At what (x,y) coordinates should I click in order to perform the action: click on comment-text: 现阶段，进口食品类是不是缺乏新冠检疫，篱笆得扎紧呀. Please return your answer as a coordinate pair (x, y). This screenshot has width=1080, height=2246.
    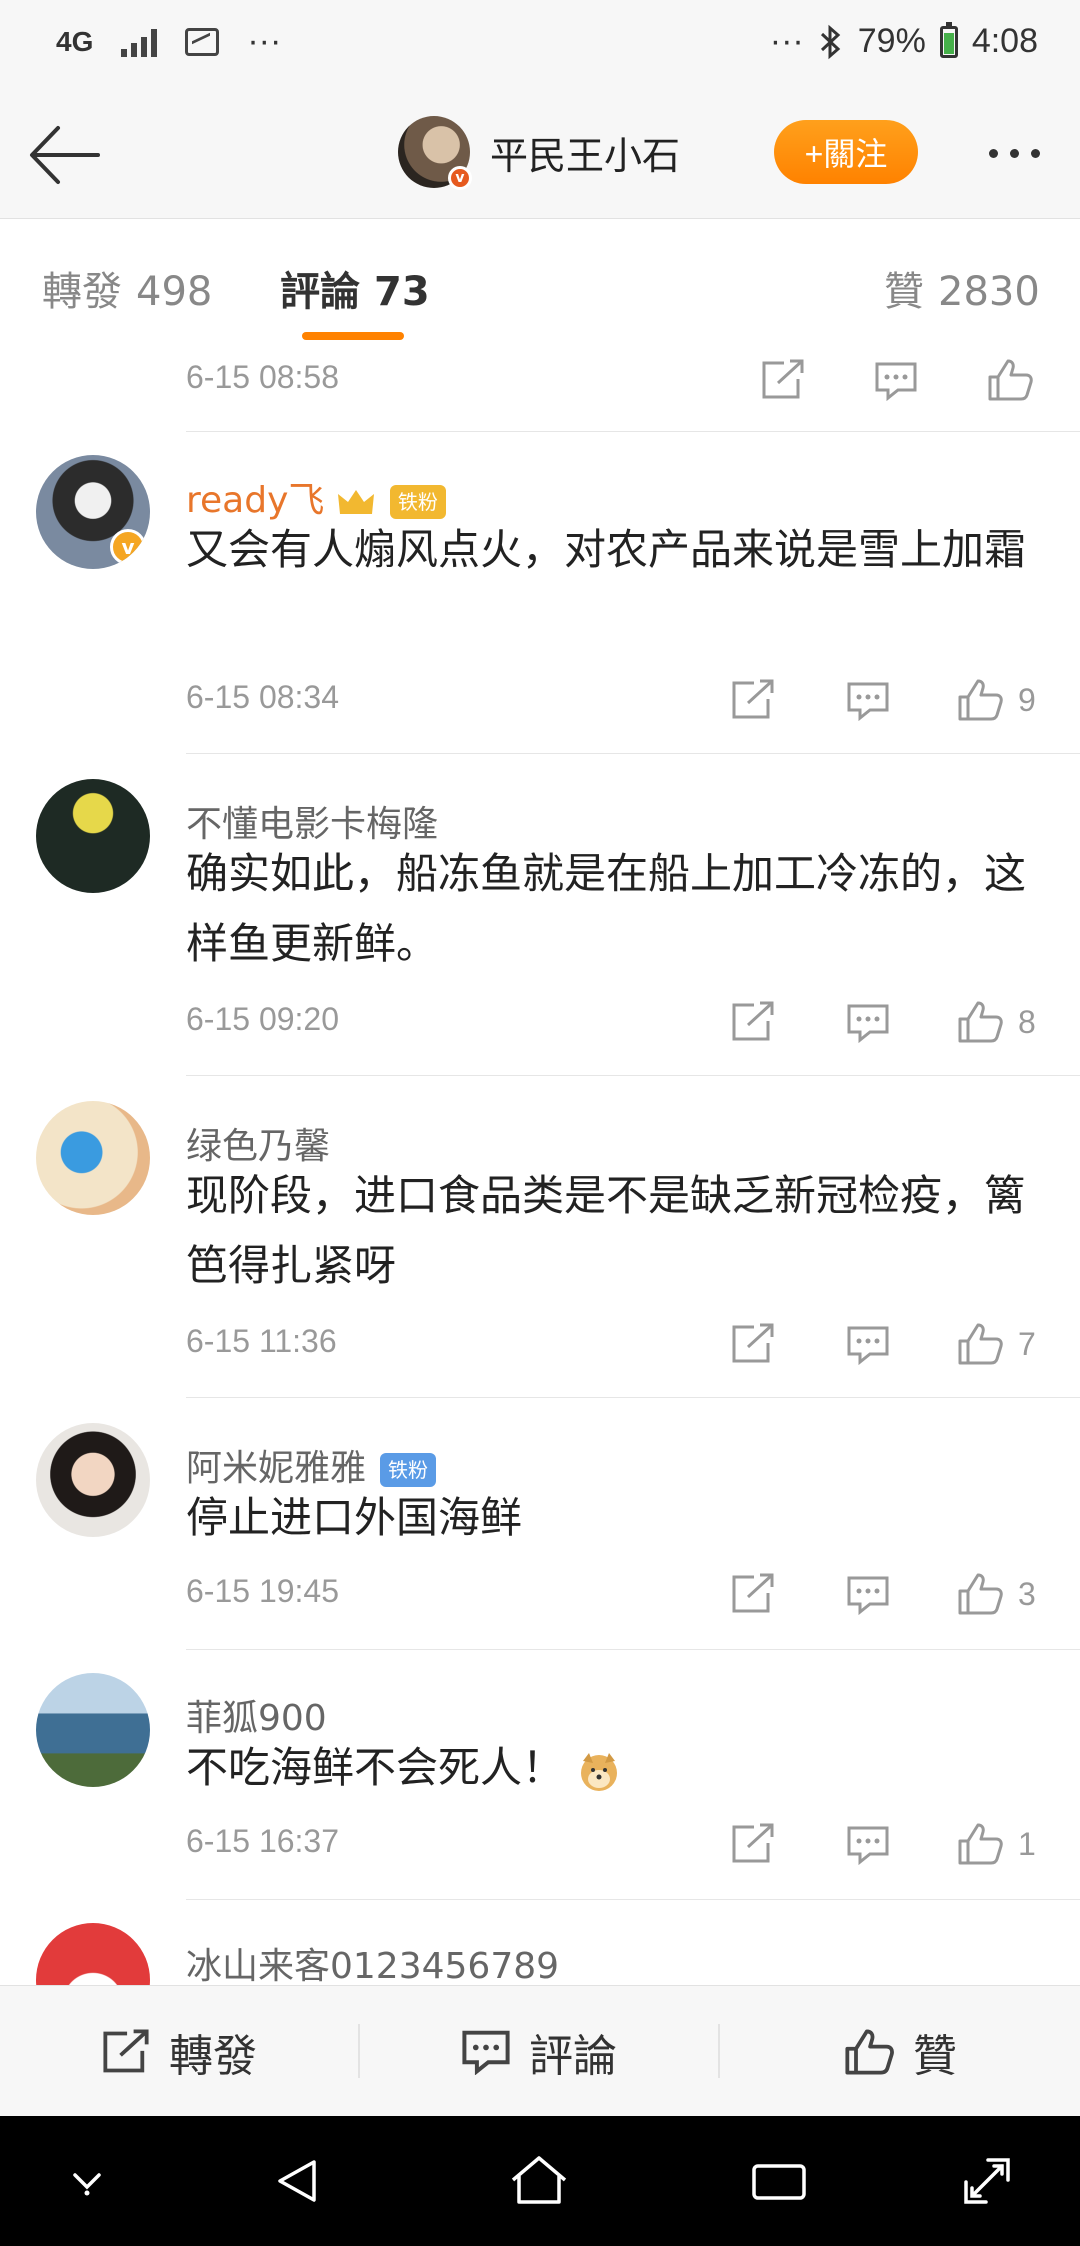
    Looking at the image, I should click on (606, 1230).